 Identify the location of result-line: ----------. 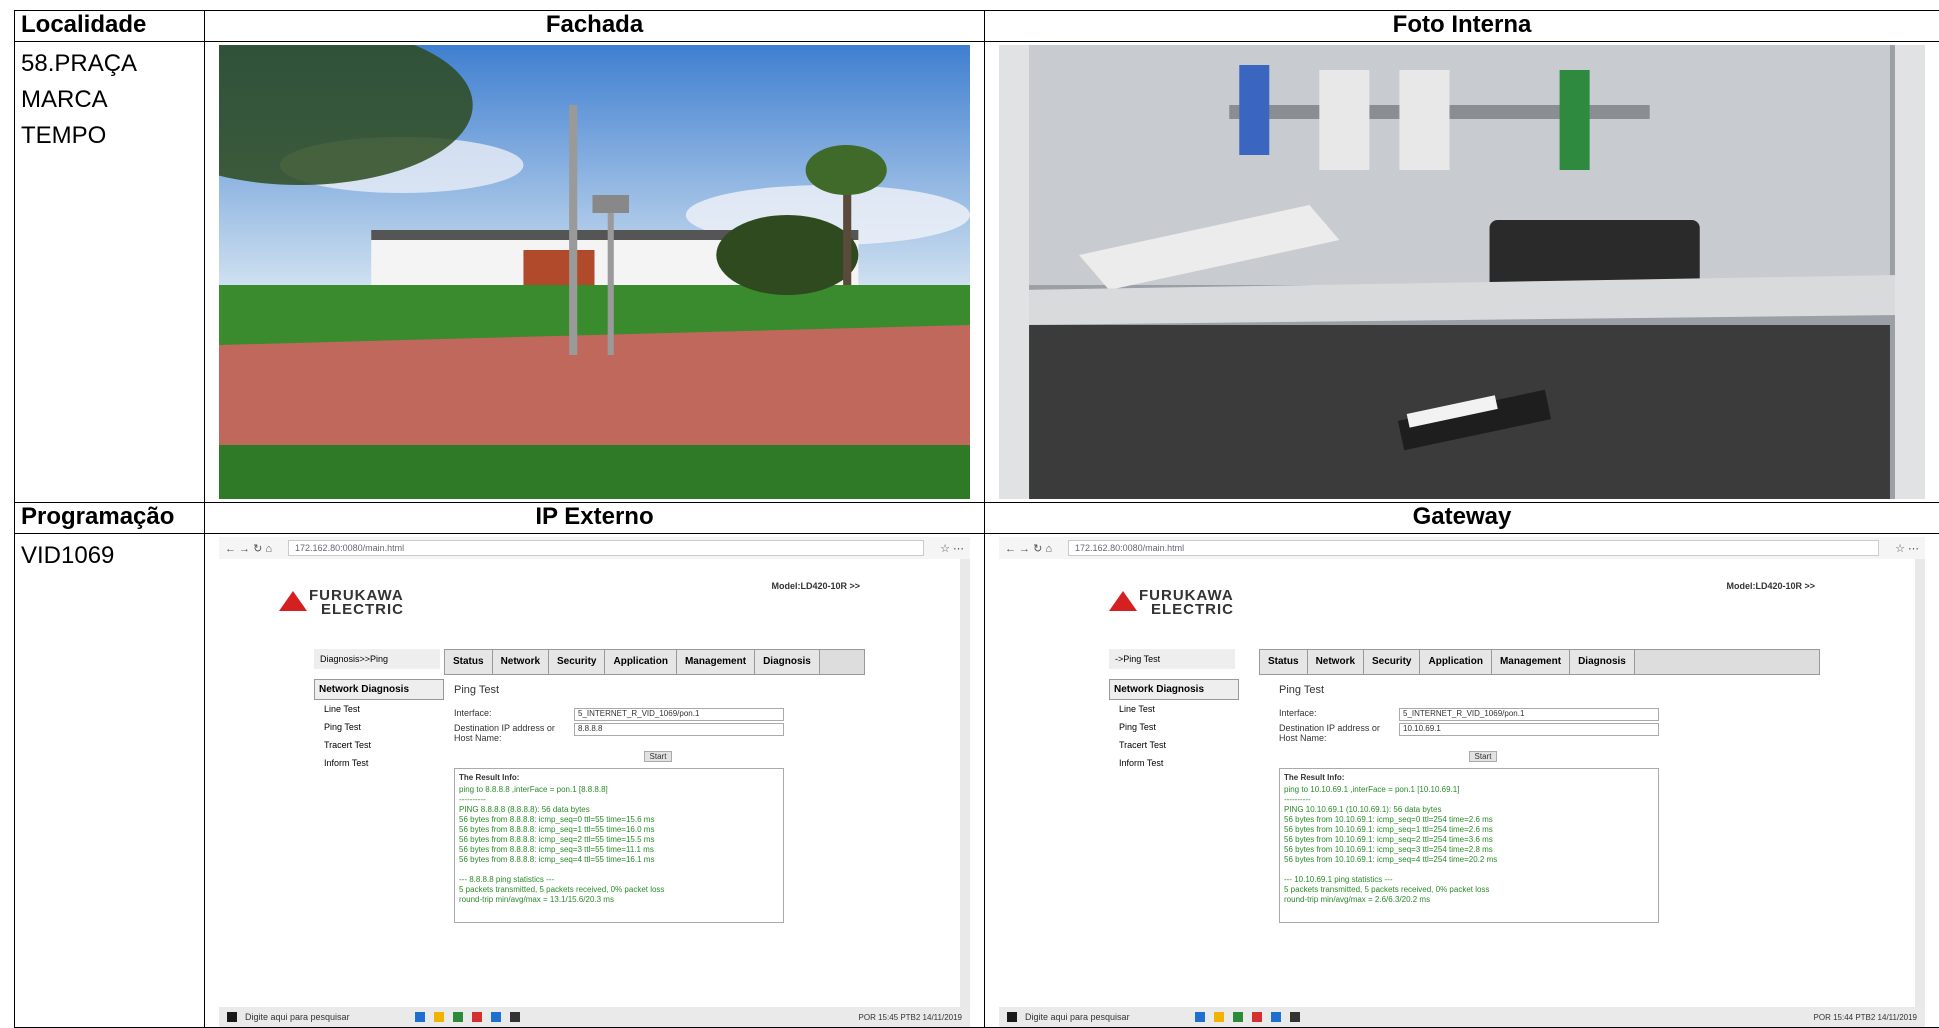
(1469, 800).